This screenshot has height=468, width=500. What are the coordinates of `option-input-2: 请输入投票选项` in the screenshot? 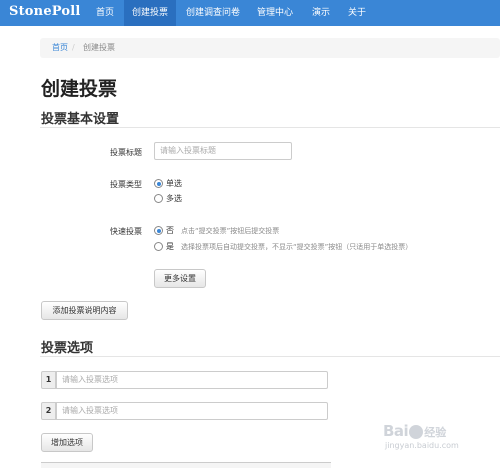 It's located at (192, 411).